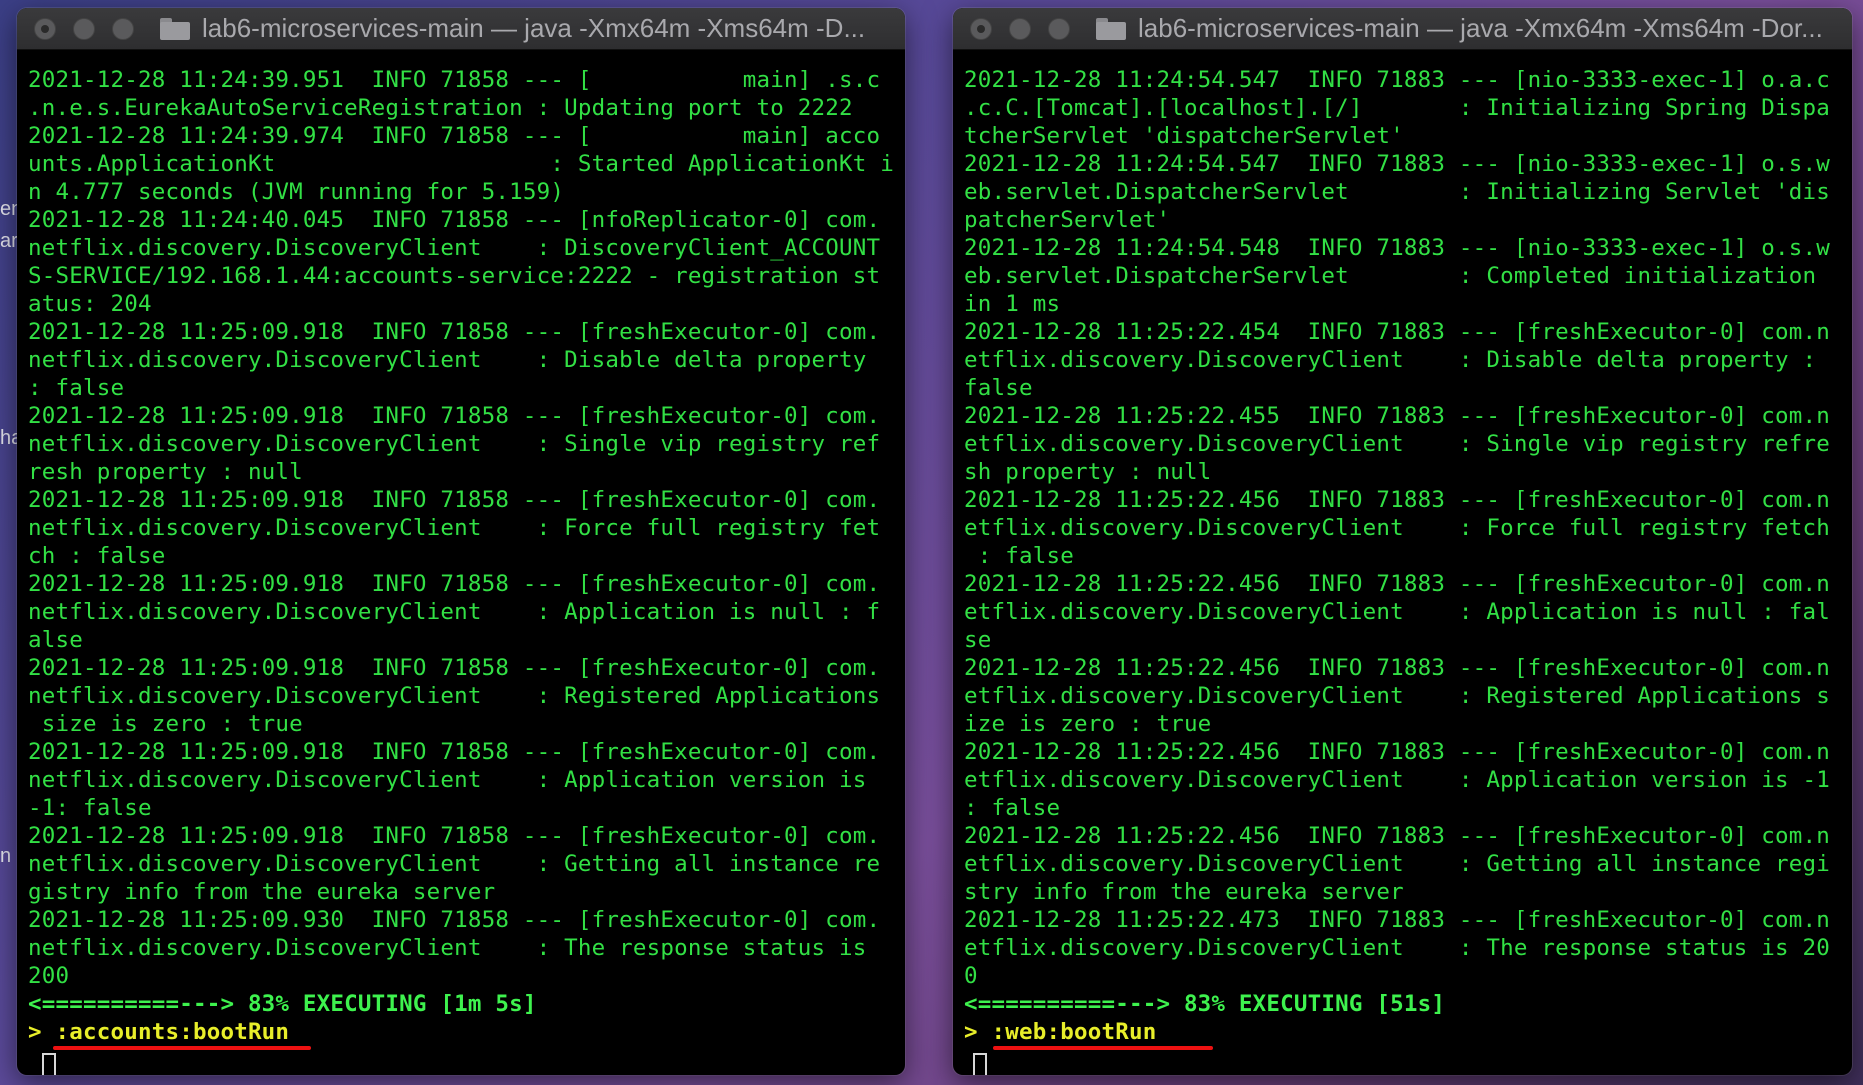 Image resolution: width=1863 pixels, height=1085 pixels. Describe the element at coordinates (97, 556) in the screenshot. I see `log-line: ch : false` at that location.